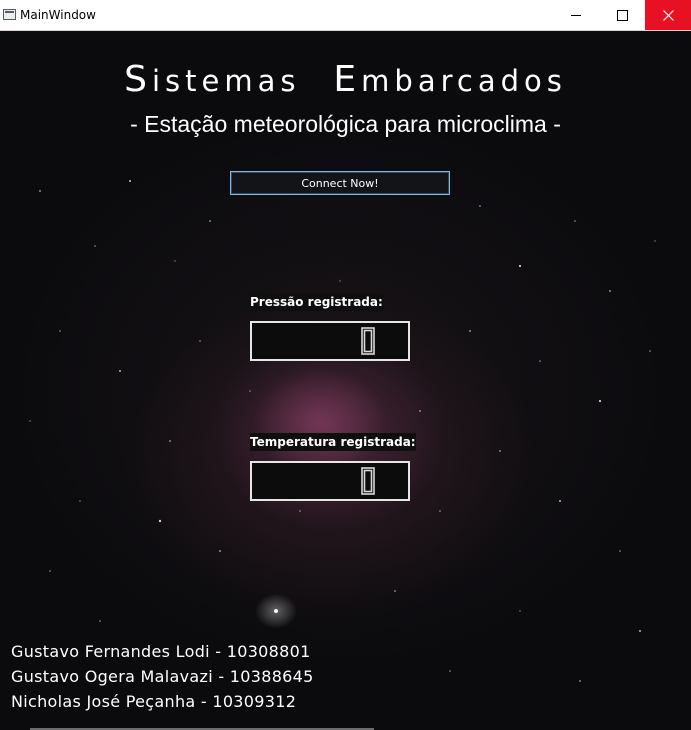  What do you see at coordinates (464, 81) in the screenshot?
I see `title-rest-2: mbarcados` at bounding box center [464, 81].